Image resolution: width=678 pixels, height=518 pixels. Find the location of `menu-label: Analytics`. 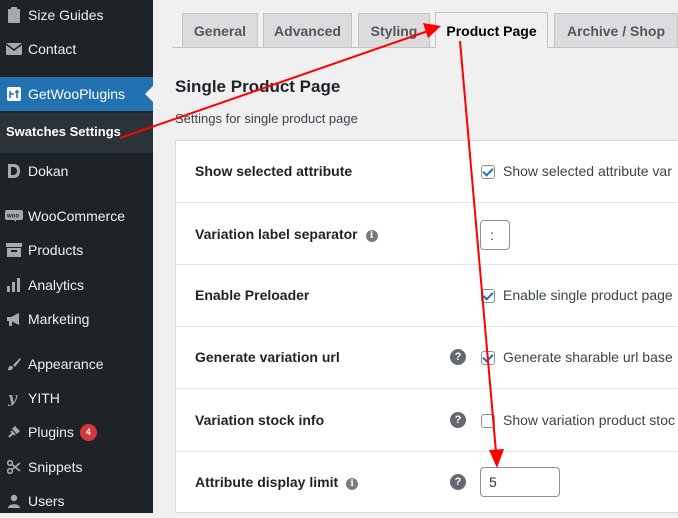

menu-label: Analytics is located at coordinates (56, 285).